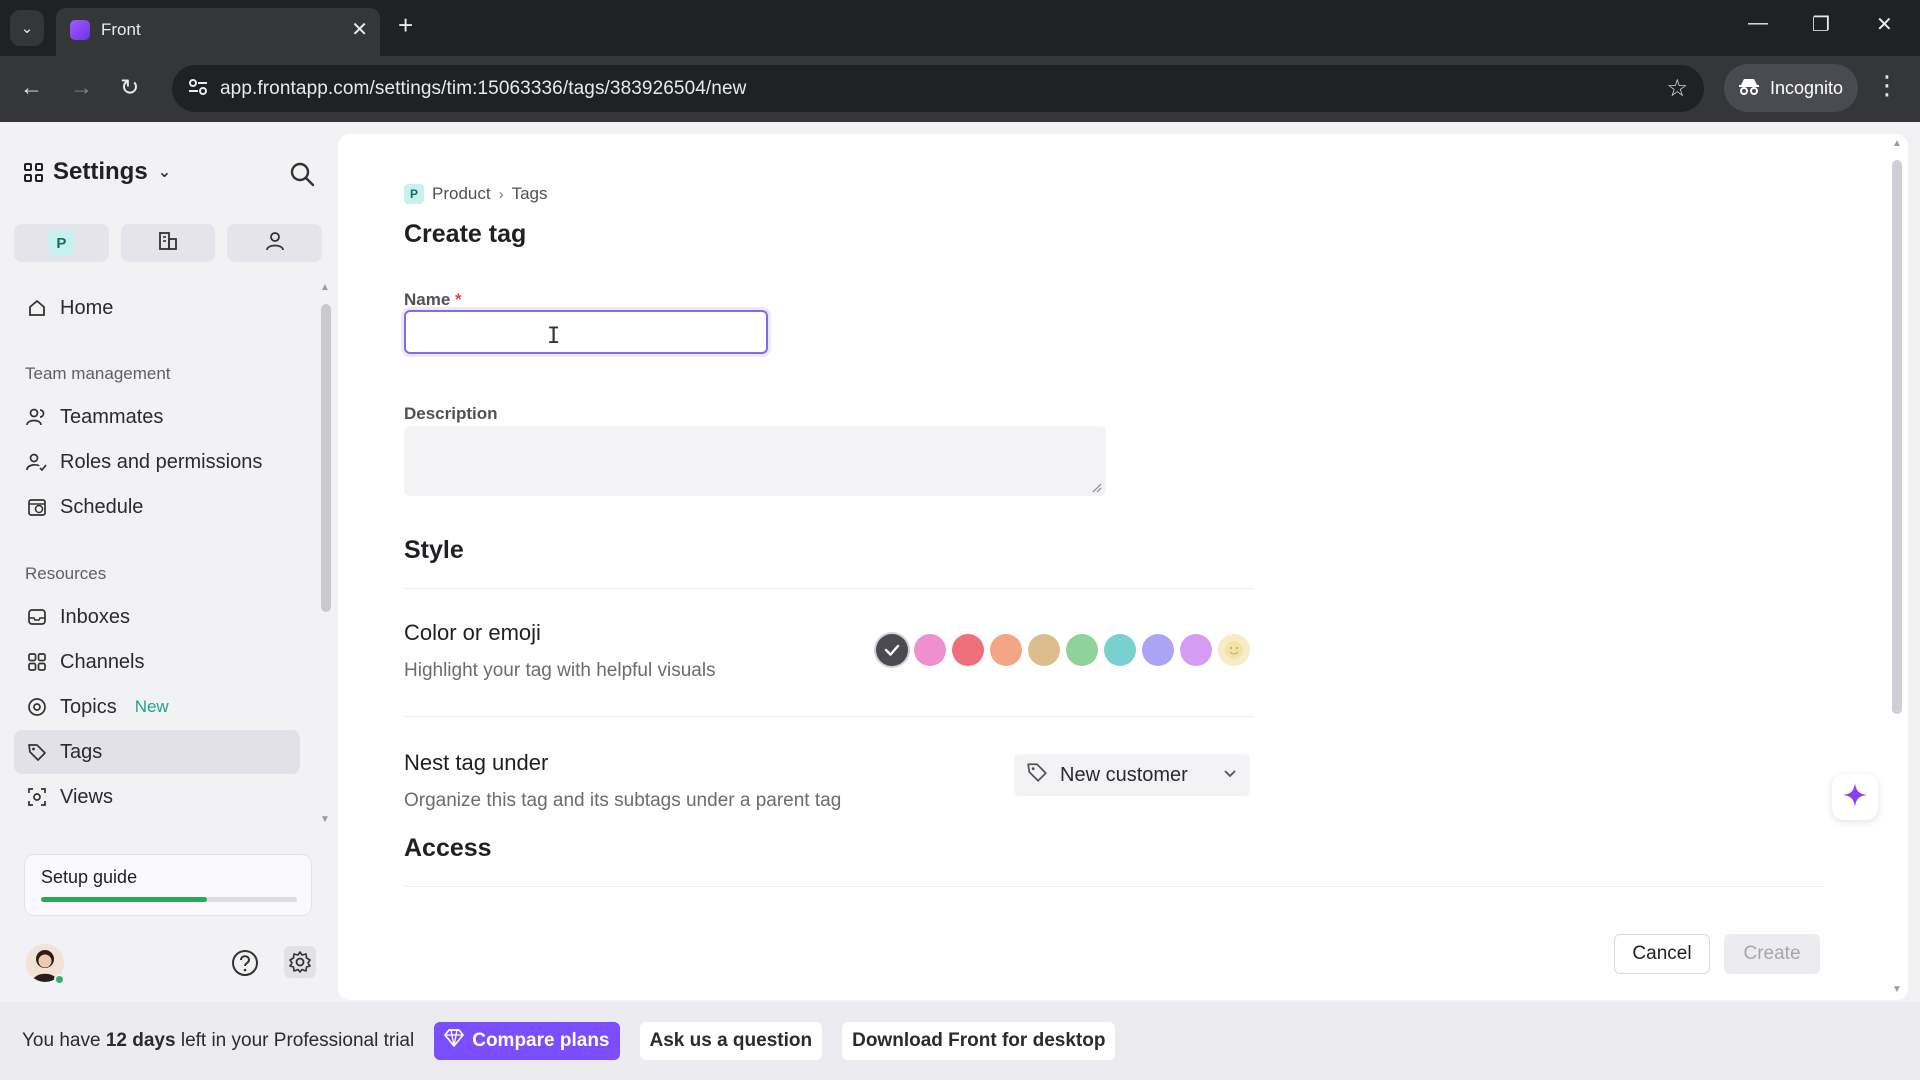 This screenshot has width=1920, height=1080. I want to click on create-button: Create, so click(1772, 954).